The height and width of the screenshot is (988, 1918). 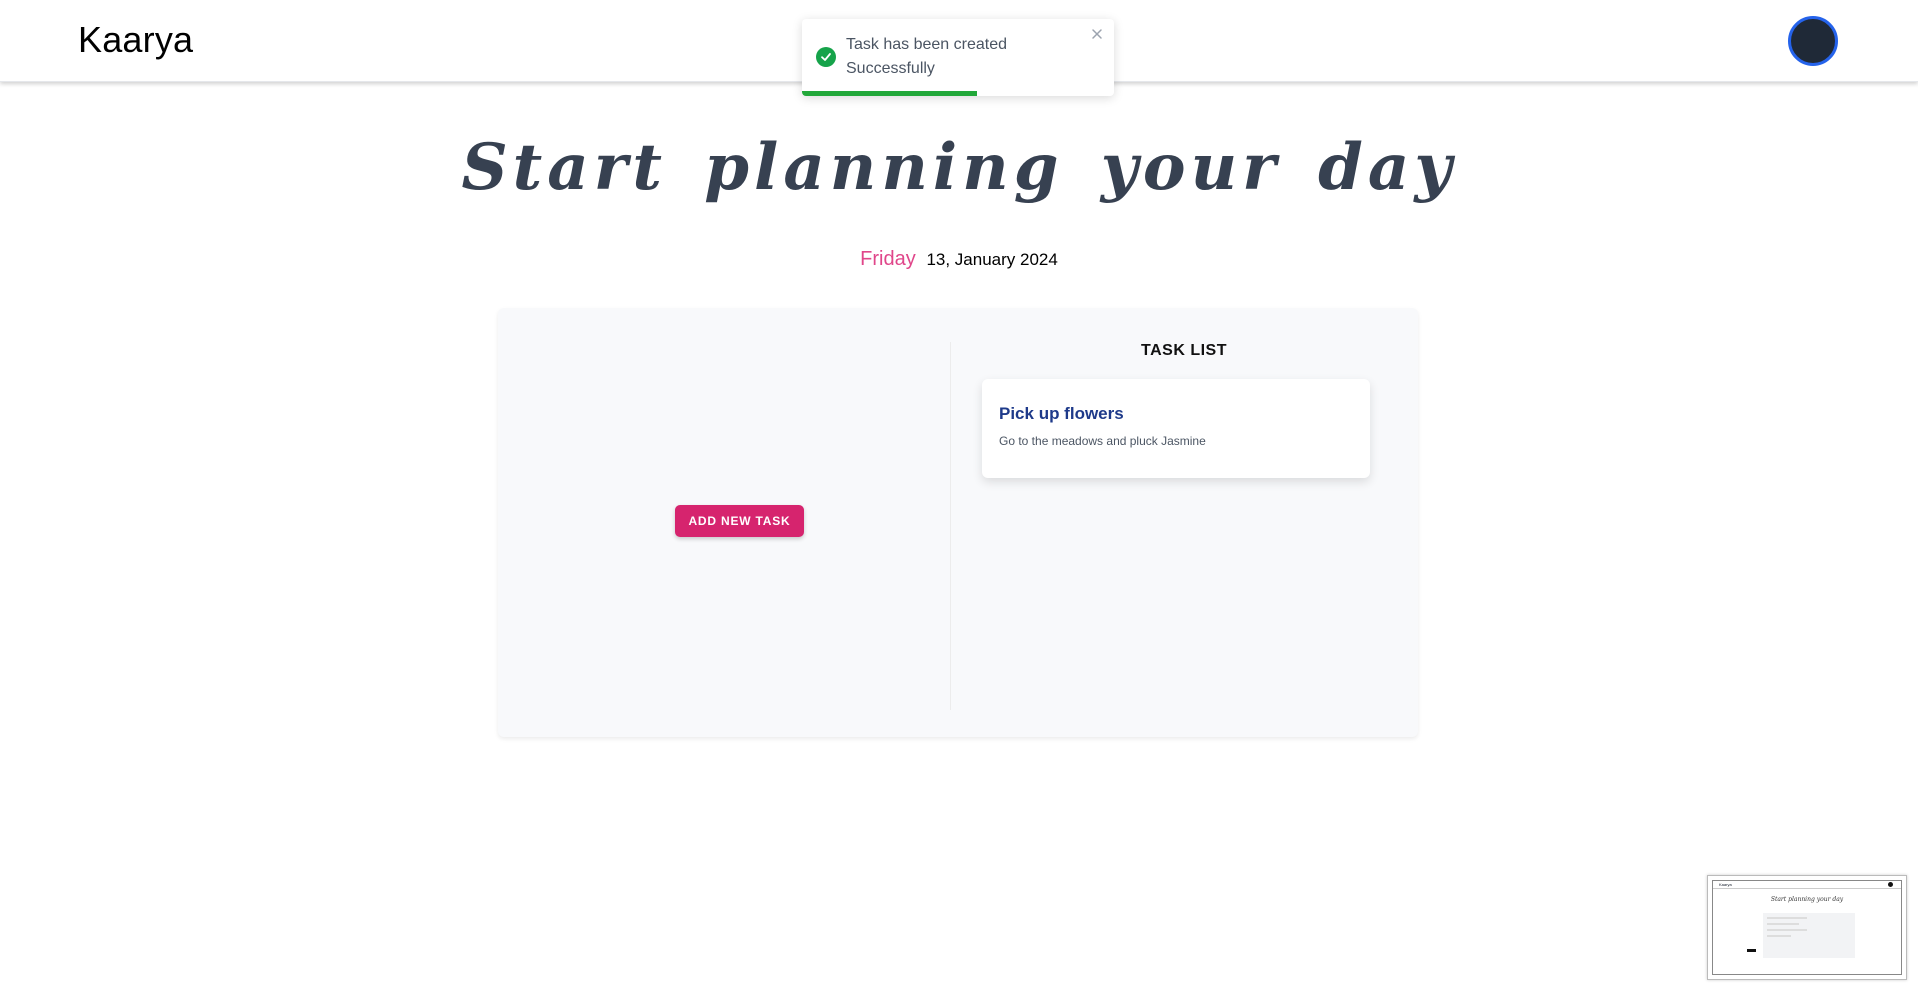 What do you see at coordinates (950, 526) in the screenshot?
I see `panel-divider` at bounding box center [950, 526].